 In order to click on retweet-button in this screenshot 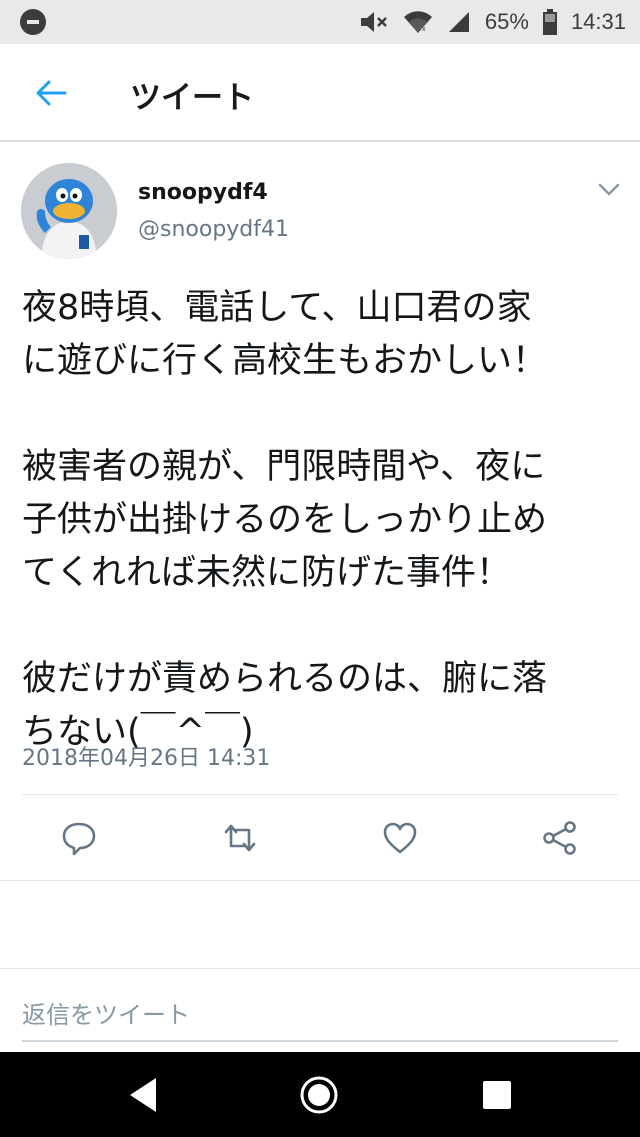, I will do `click(240, 838)`.